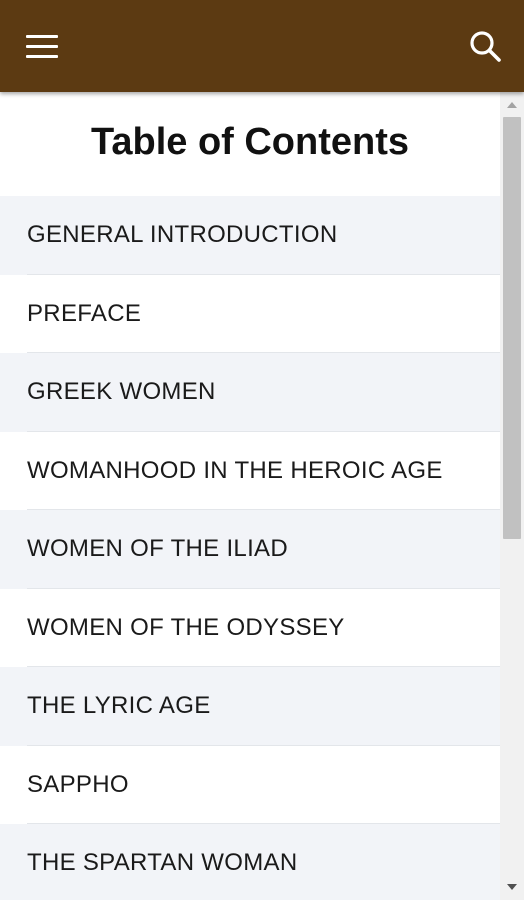 The width and height of the screenshot is (524, 900). Describe the element at coordinates (250, 142) in the screenshot. I see `page-title: Table of Contents` at that location.